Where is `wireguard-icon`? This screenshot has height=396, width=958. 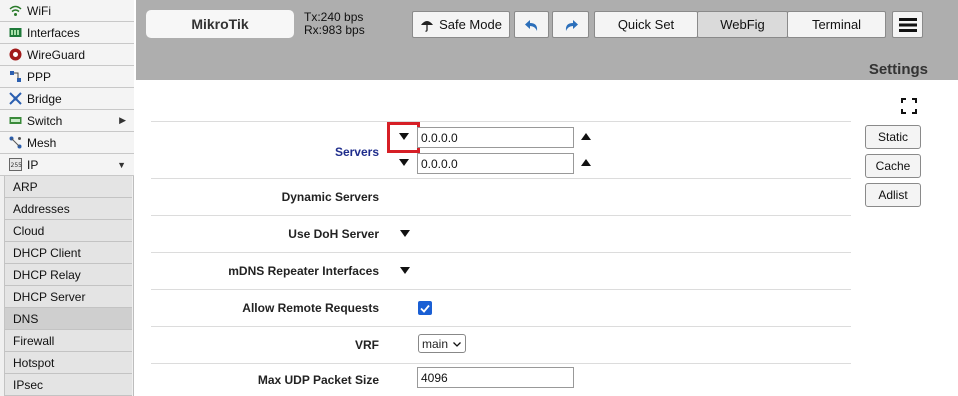
wireguard-icon is located at coordinates (15, 55).